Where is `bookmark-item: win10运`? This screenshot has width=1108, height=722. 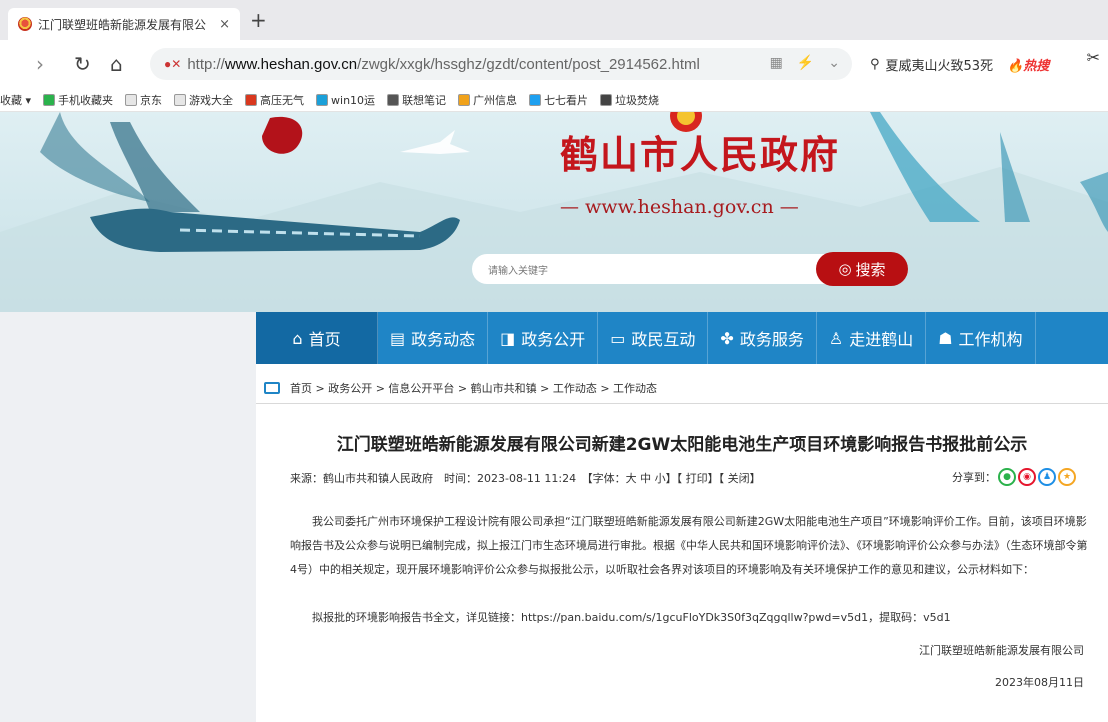 bookmark-item: win10运 is located at coordinates (345, 100).